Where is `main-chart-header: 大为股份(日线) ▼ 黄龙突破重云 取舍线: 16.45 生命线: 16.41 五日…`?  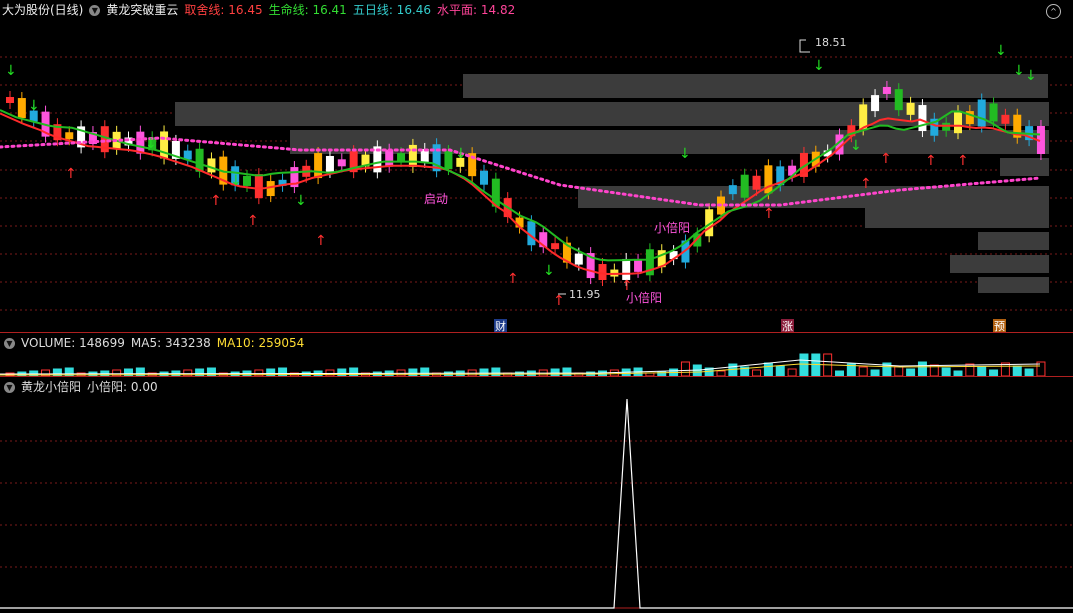 main-chart-header: 大为股份(日线) ▼ 黄龙突破重云 取舍线: 16.45 生命线: 16.41 五日… is located at coordinates (261, 10).